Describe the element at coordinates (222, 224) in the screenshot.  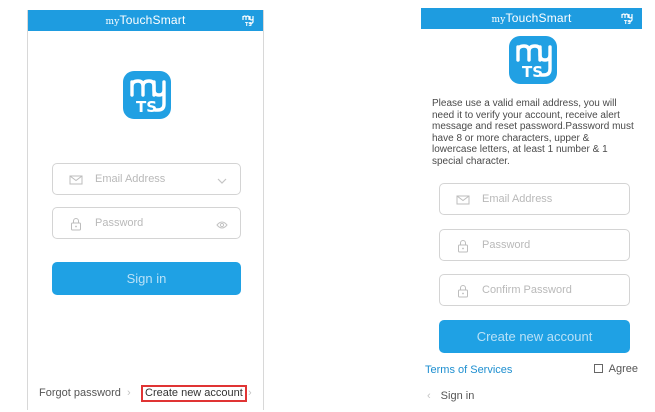
I see `eye-icon` at that location.